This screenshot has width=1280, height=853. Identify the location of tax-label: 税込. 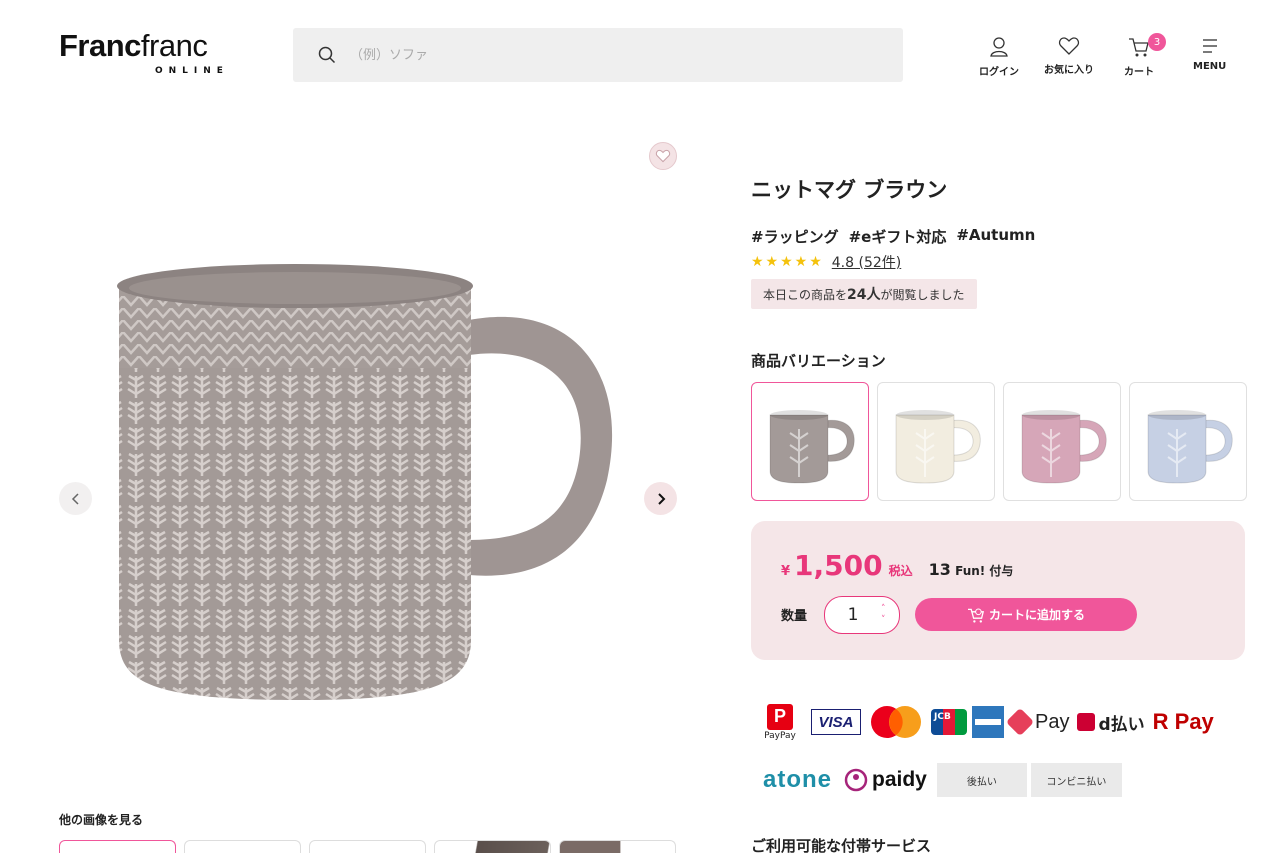
(900, 571).